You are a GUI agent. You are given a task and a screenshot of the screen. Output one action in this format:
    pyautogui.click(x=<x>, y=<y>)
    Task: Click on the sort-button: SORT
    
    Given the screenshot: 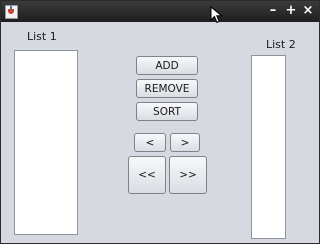 What is the action you would take?
    pyautogui.click(x=167, y=111)
    